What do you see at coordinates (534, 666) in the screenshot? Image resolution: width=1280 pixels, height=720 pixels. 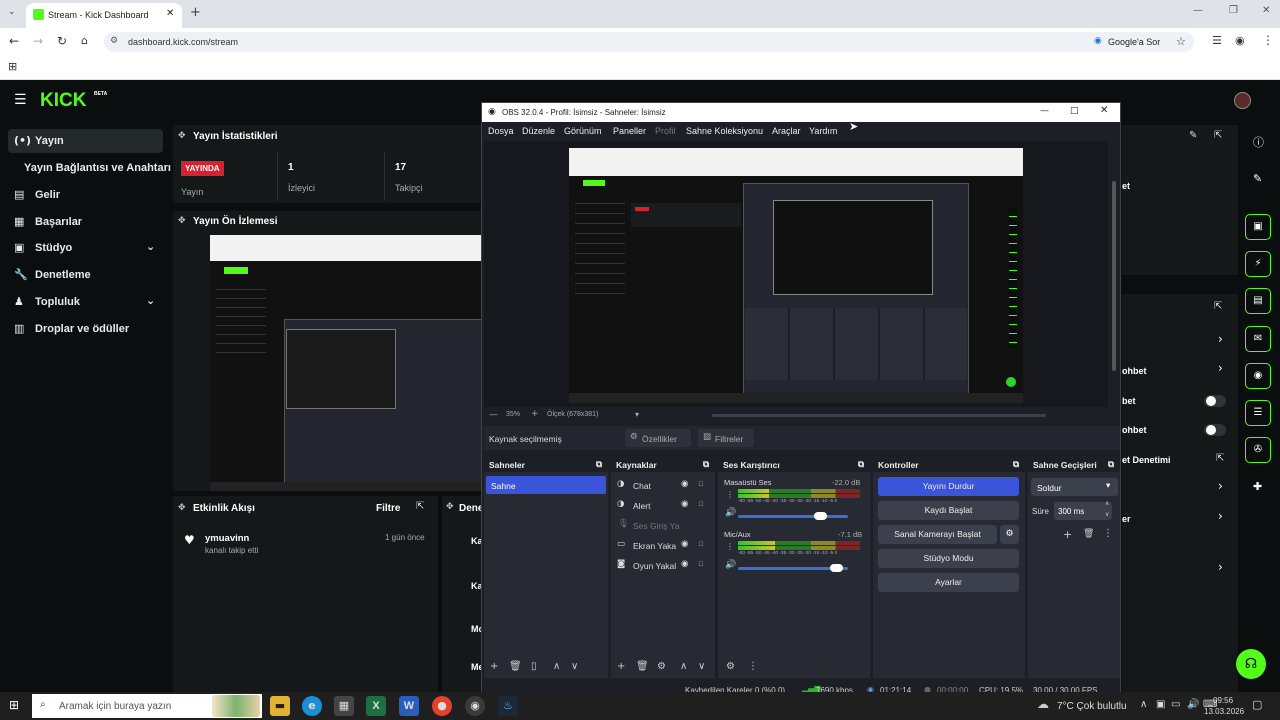 I see `scene-filters-icon: ▯` at bounding box center [534, 666].